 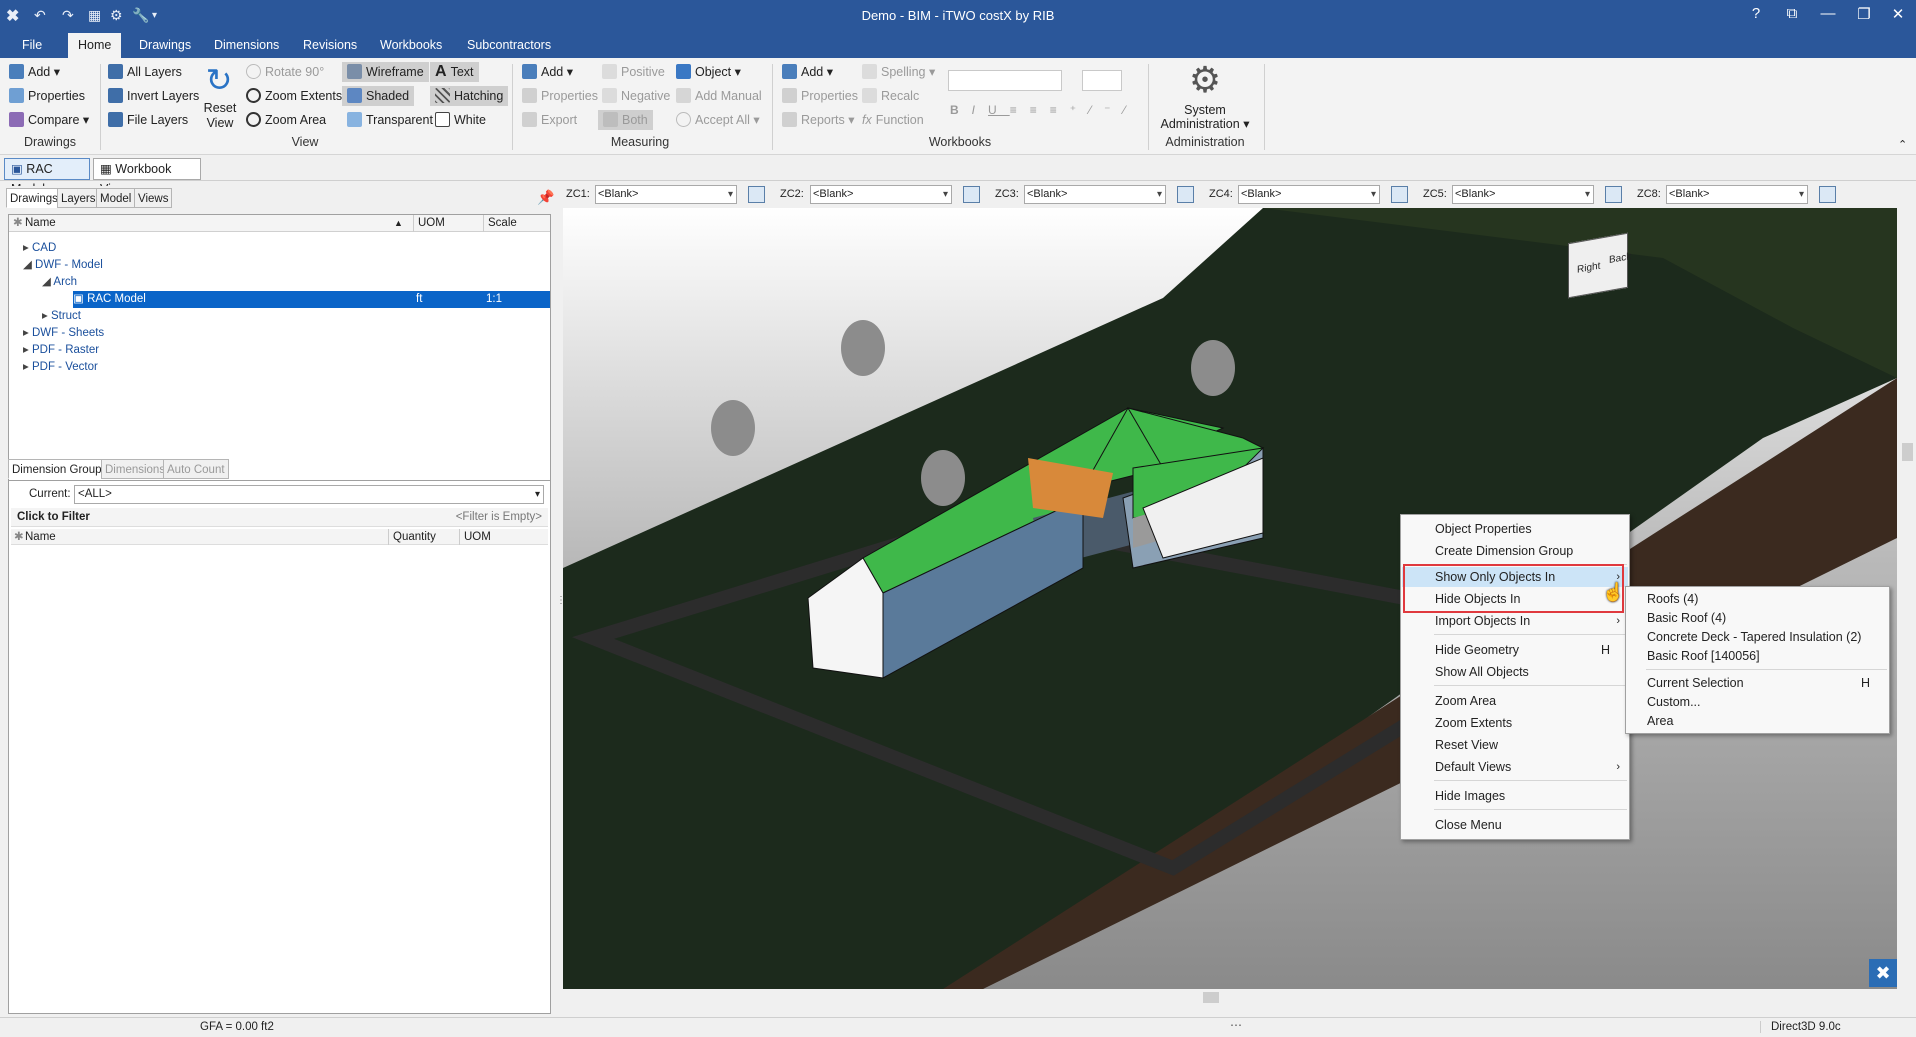 I want to click on col-dim-name: Name, so click(x=40, y=537).